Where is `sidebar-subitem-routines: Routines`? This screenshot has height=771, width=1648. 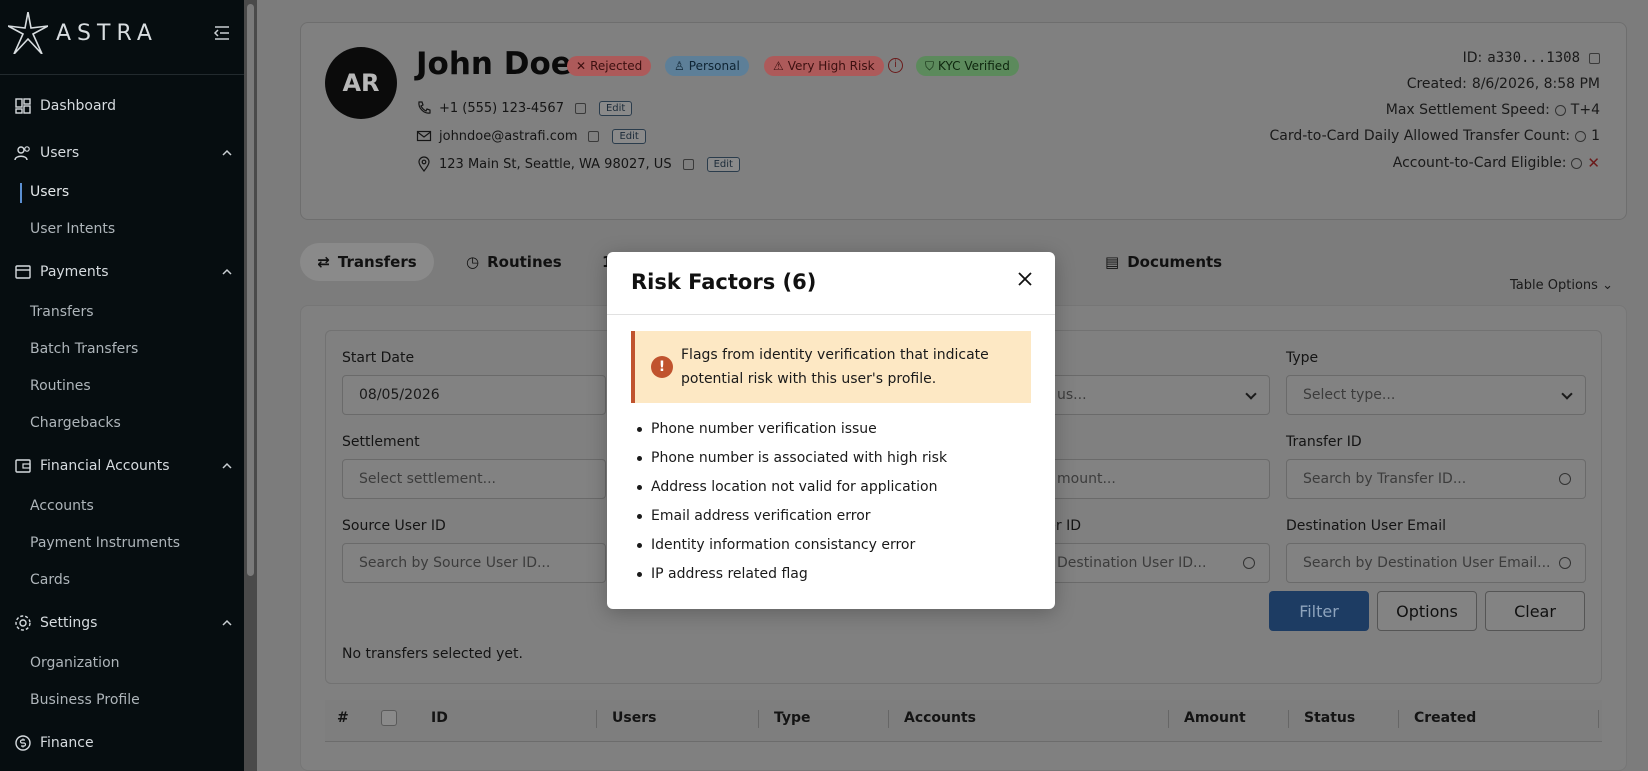 sidebar-subitem-routines: Routines is located at coordinates (60, 386).